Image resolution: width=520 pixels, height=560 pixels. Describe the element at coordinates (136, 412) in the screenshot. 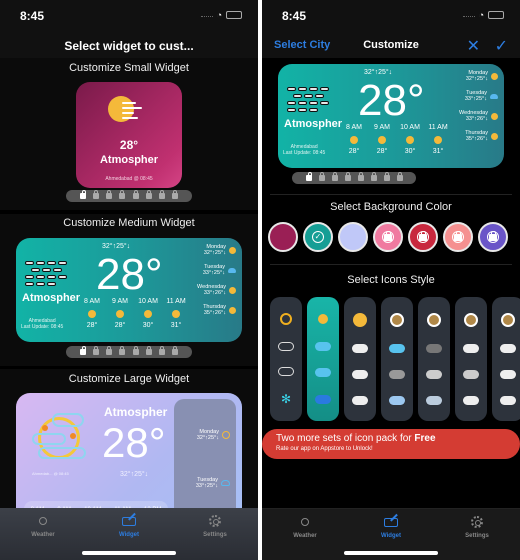

I see `large-condition: Atmospher` at that location.